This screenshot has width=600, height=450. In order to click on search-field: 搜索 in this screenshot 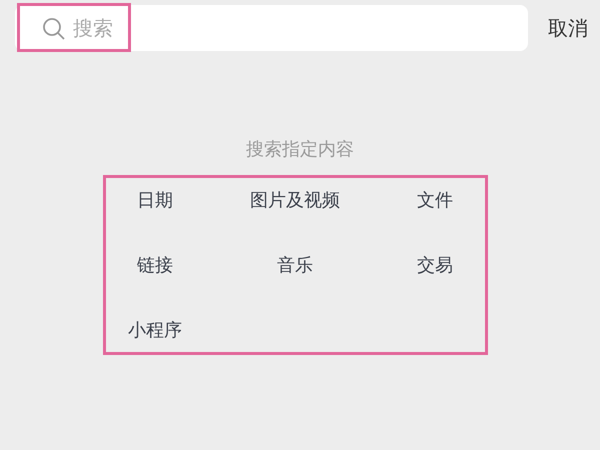, I will do `click(271, 28)`.